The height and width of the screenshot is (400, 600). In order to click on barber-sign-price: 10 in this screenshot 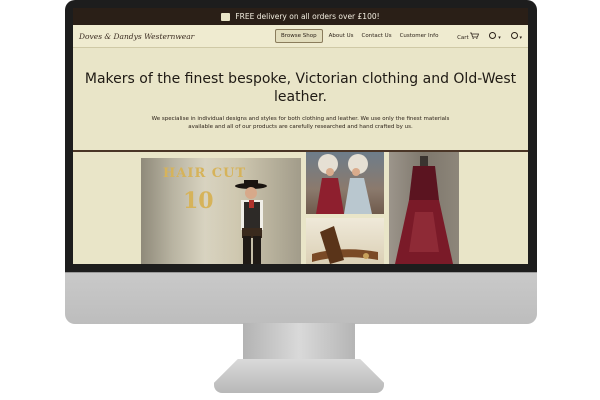, I will do `click(198, 201)`.